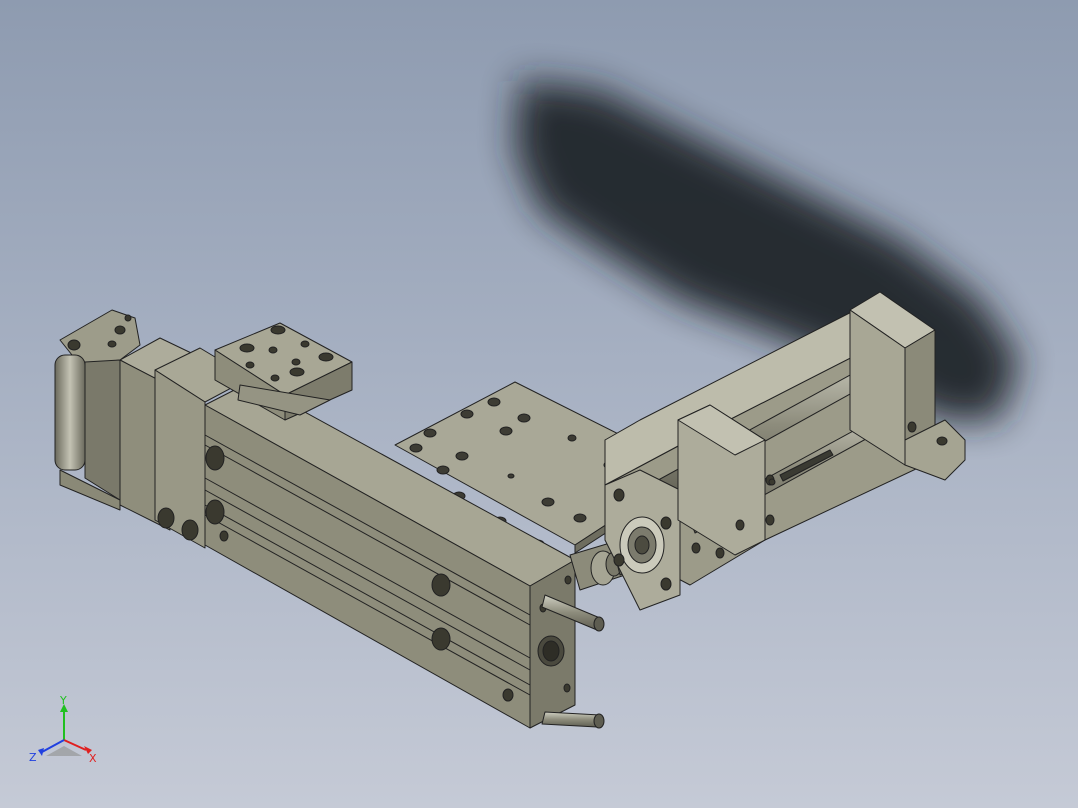 The image size is (1078, 808). Describe the element at coordinates (63, 729) in the screenshot. I see `axis-triad: Y X Z` at that location.